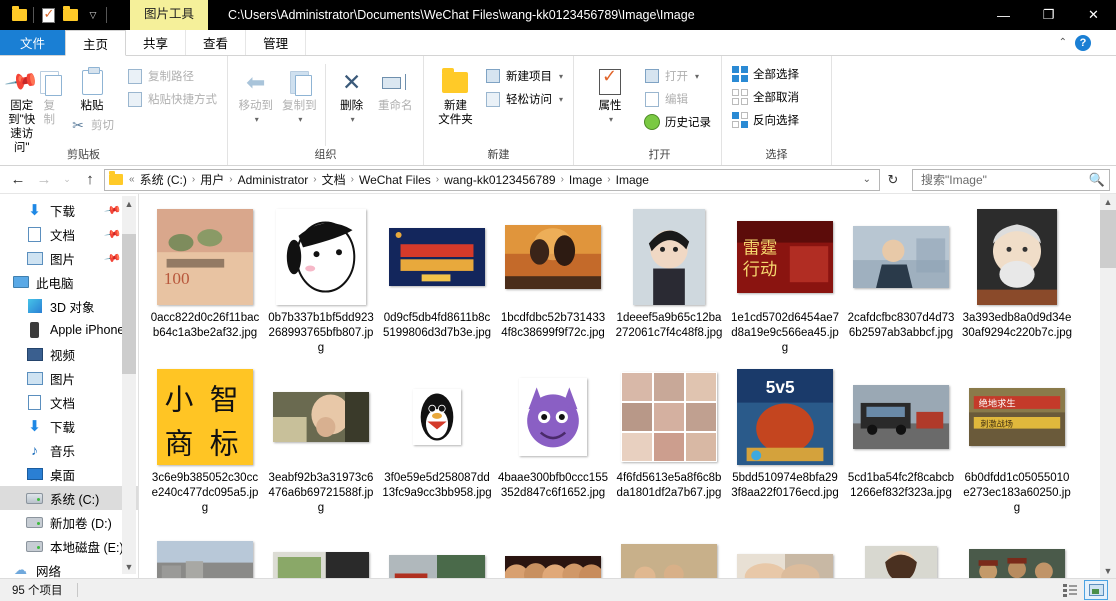 The height and width of the screenshot is (601, 1116). Describe the element at coordinates (69, 282) in the screenshot. I see `sidebar-item-3: 此电脑` at that location.